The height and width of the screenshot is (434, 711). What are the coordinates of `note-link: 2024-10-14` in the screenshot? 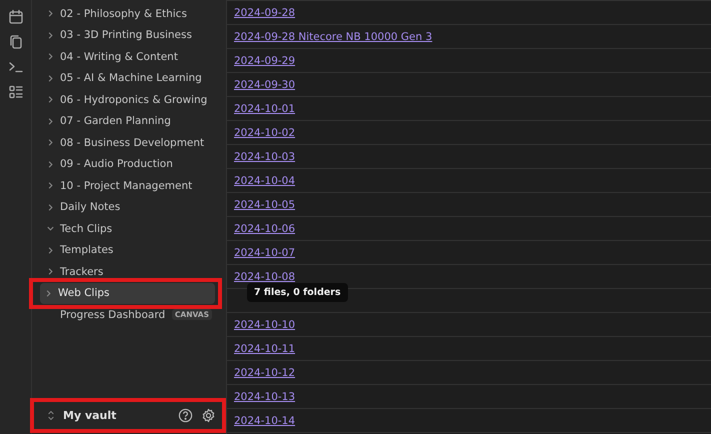 It's located at (265, 420).